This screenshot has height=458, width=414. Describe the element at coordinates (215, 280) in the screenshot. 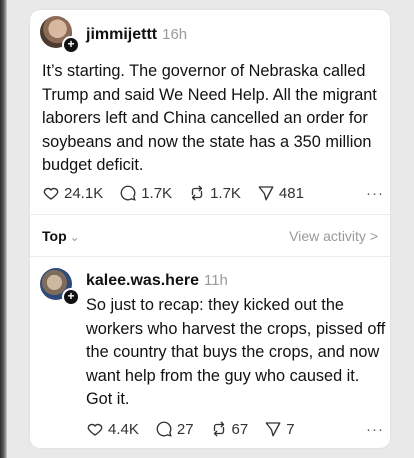

I see `reply-time: 11h` at that location.